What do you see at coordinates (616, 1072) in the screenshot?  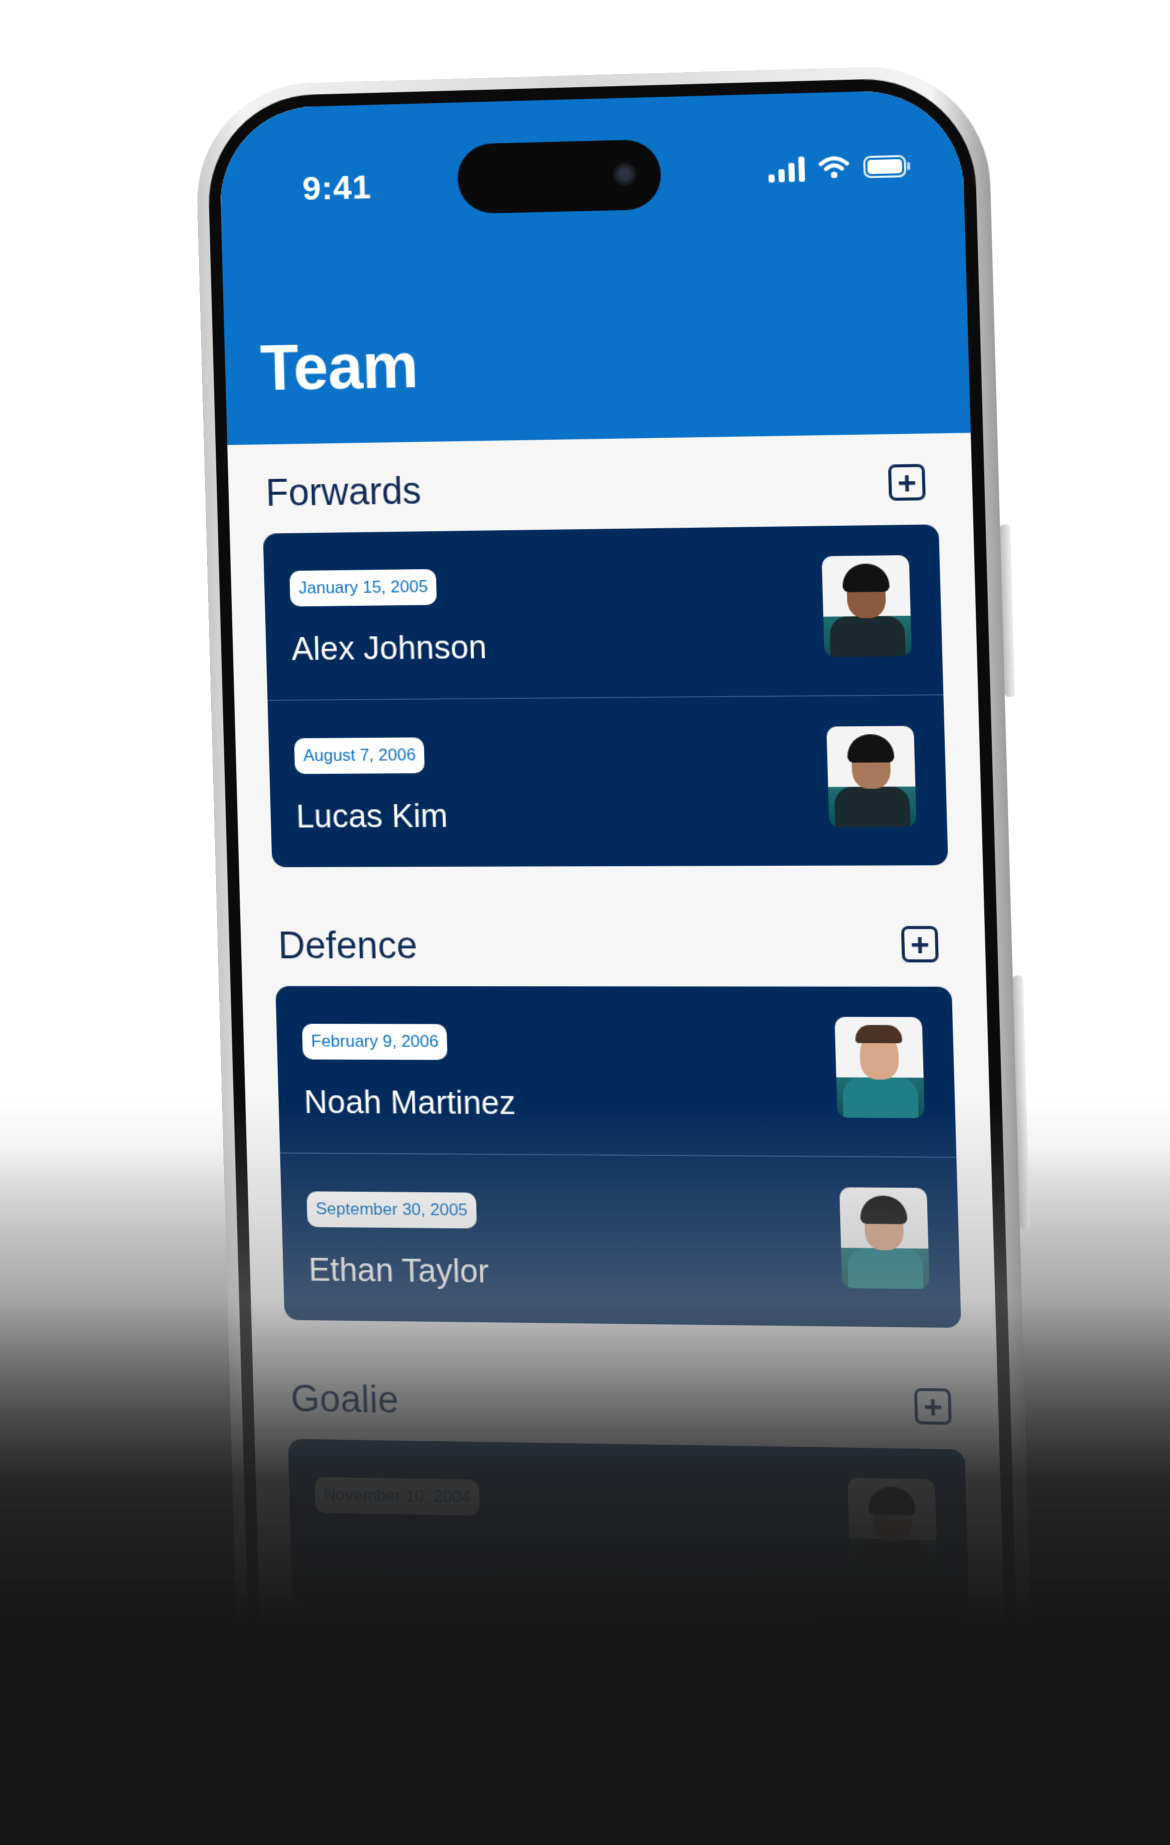 I see `player-row: February 9, 2006 Noah Martinez` at bounding box center [616, 1072].